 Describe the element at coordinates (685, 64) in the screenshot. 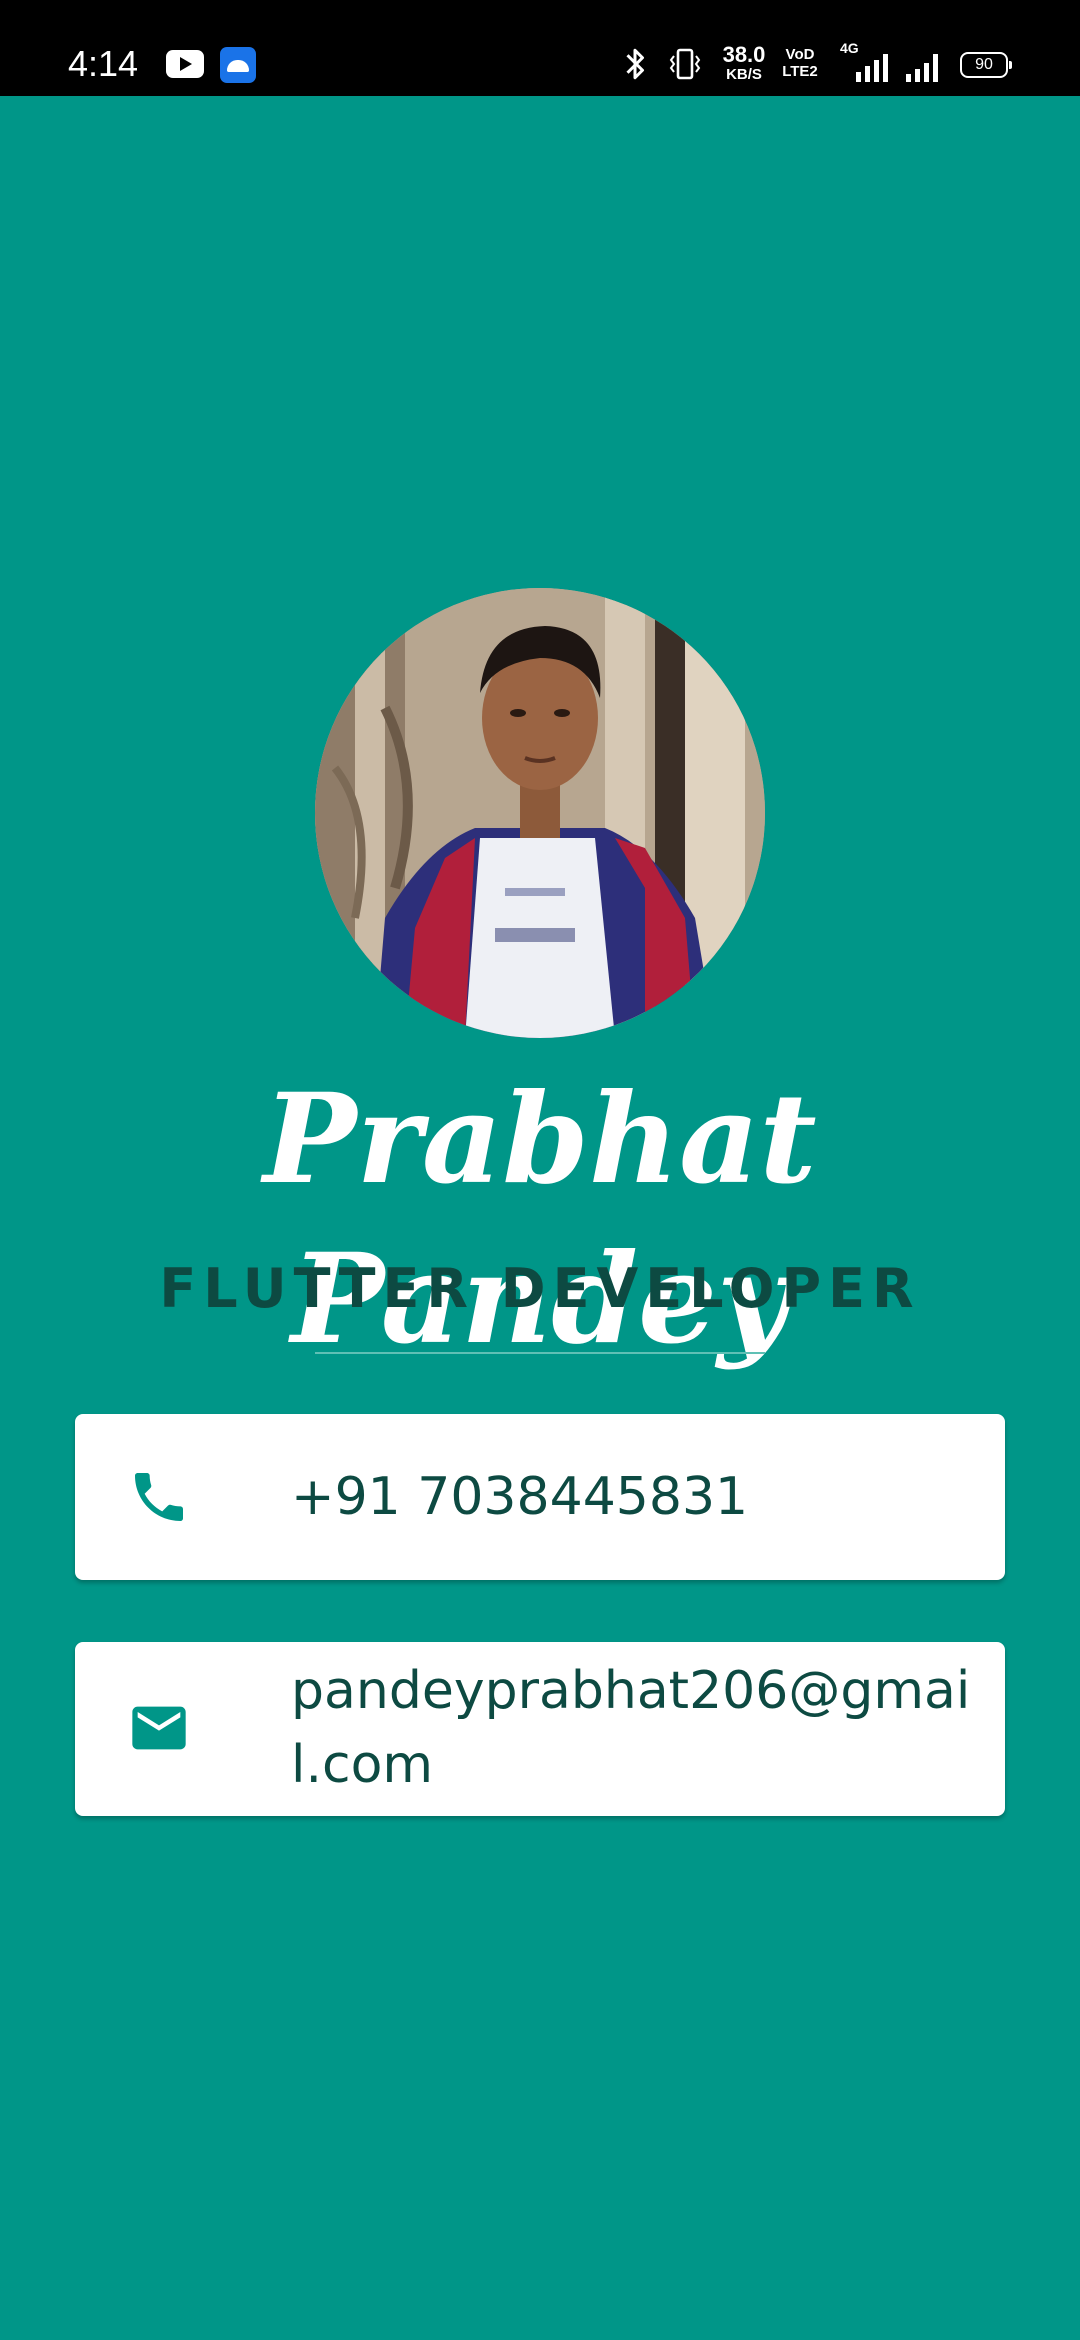

I see `vibrate-icon` at that location.